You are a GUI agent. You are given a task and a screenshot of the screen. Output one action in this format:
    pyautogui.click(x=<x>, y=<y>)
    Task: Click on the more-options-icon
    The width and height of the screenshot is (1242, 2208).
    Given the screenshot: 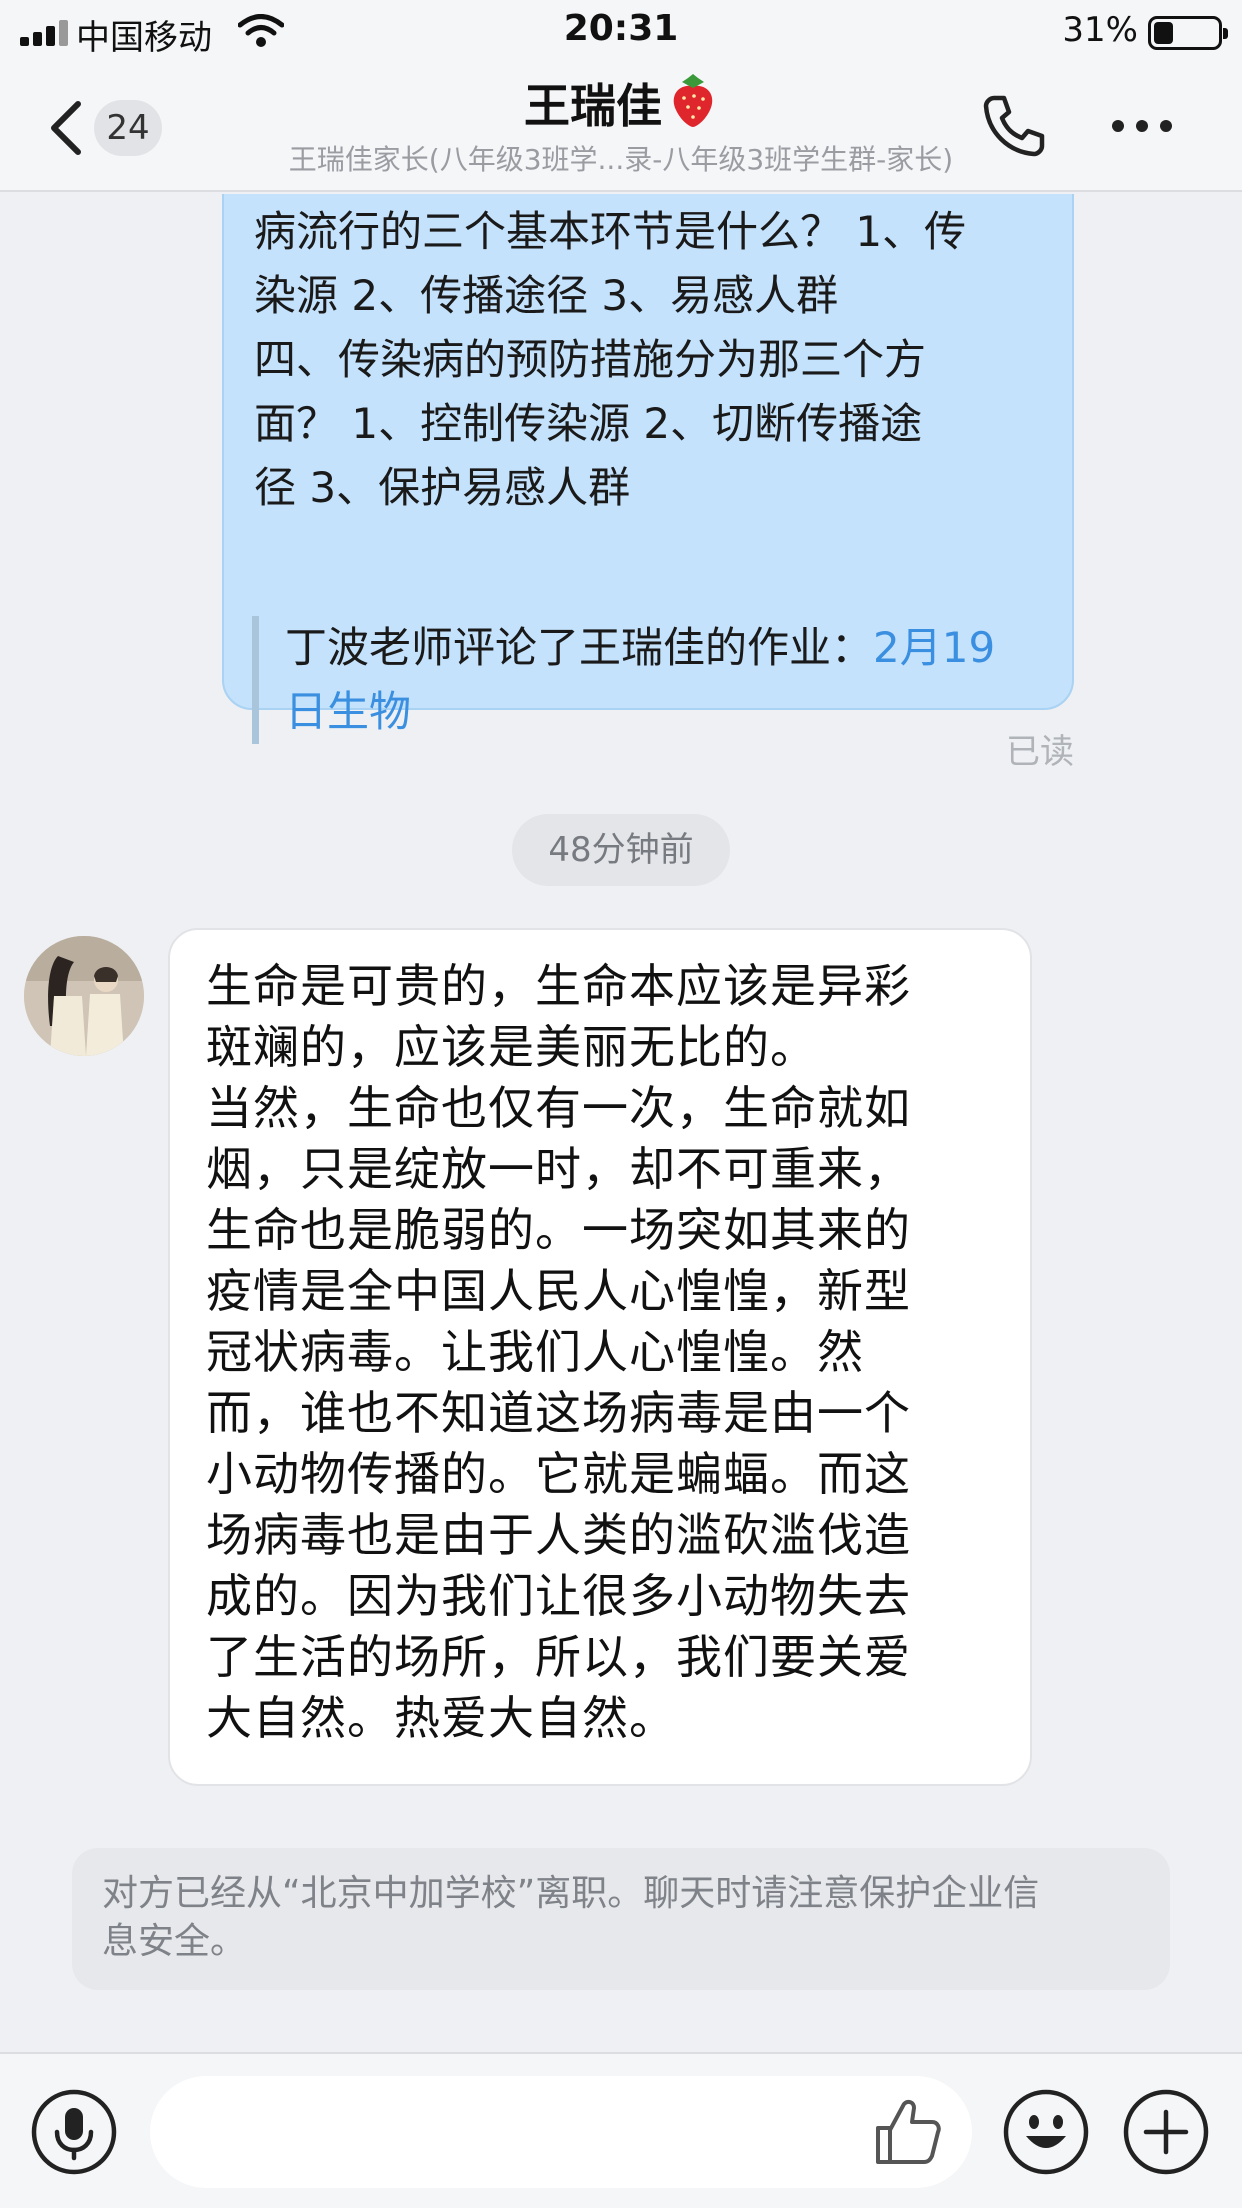 What is the action you would take?
    pyautogui.click(x=1142, y=126)
    